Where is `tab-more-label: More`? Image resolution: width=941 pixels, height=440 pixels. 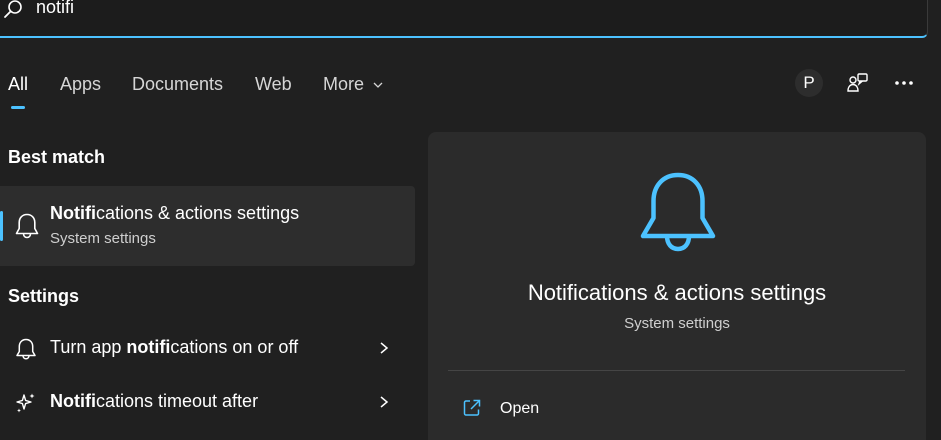
tab-more-label: More is located at coordinates (344, 84).